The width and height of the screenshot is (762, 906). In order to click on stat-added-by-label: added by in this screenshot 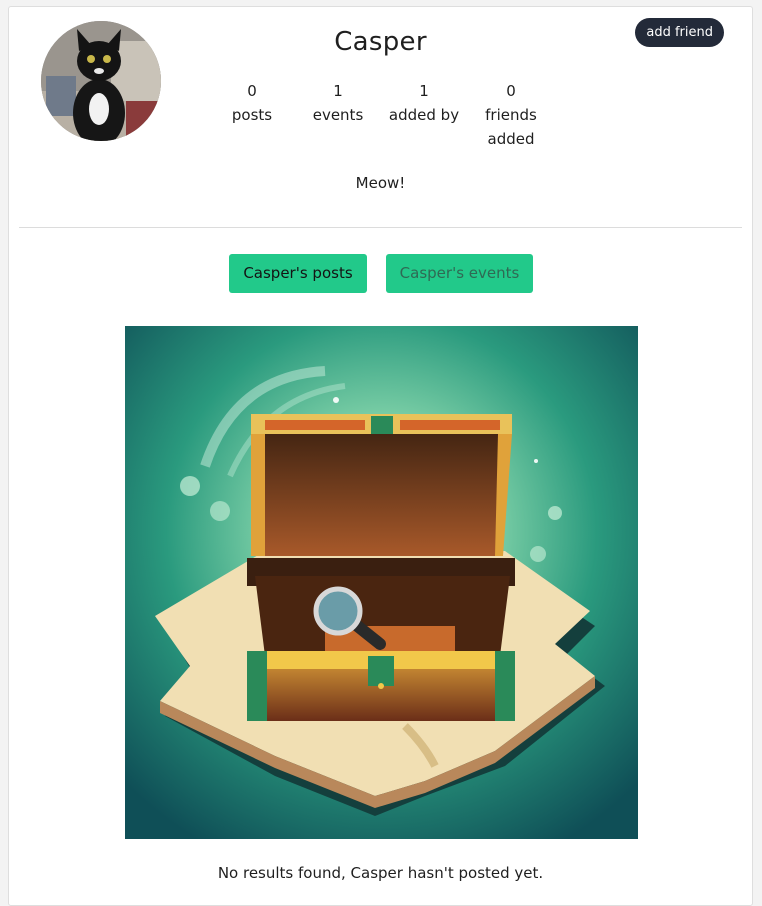, I will do `click(424, 115)`.